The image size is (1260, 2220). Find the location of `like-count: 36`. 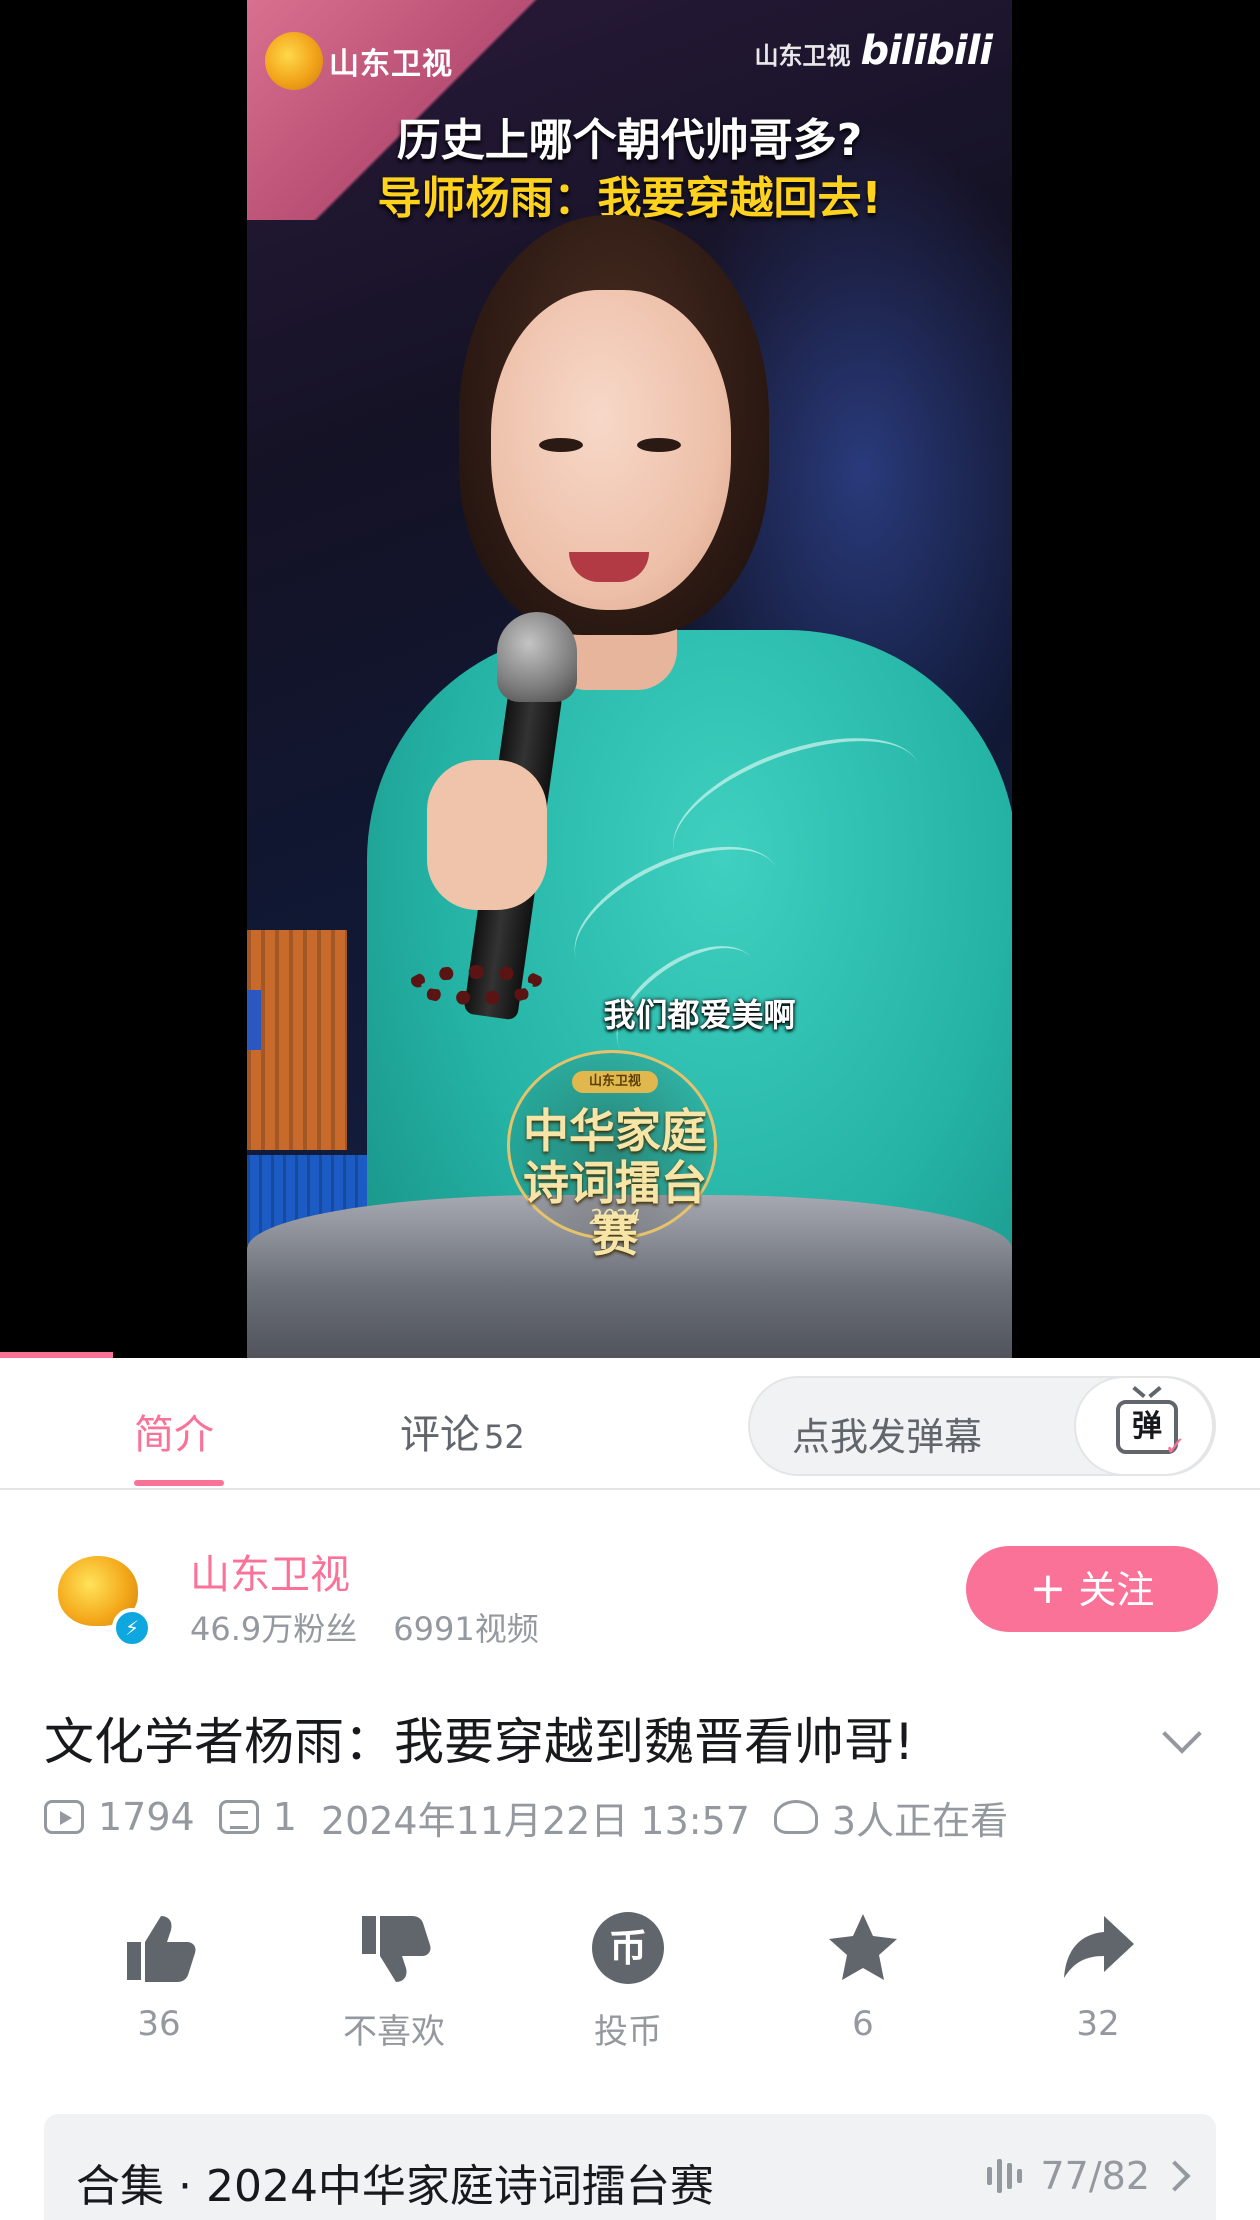

like-count: 36 is located at coordinates (159, 2024).